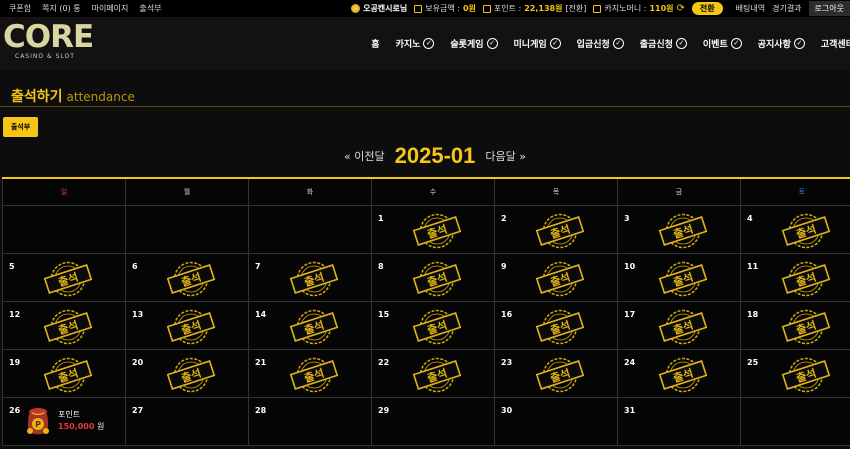 This screenshot has height=449, width=850. I want to click on calendar-day: 15 출석, so click(432, 326).